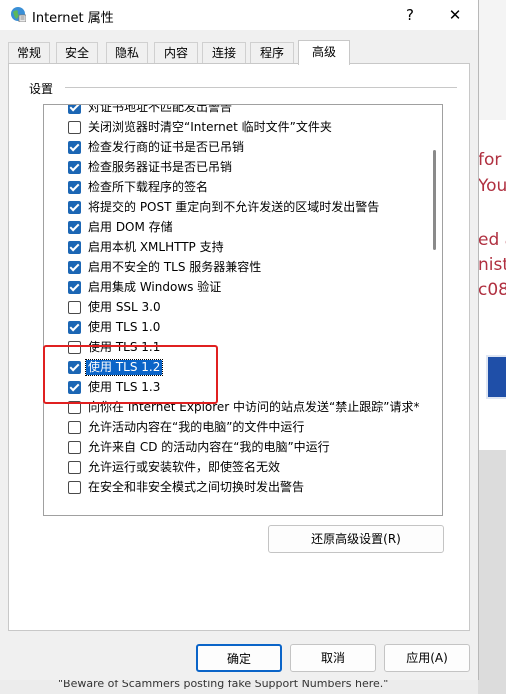 The height and width of the screenshot is (694, 506). What do you see at coordinates (492, 186) in the screenshot?
I see `background-text: Your` at bounding box center [492, 186].